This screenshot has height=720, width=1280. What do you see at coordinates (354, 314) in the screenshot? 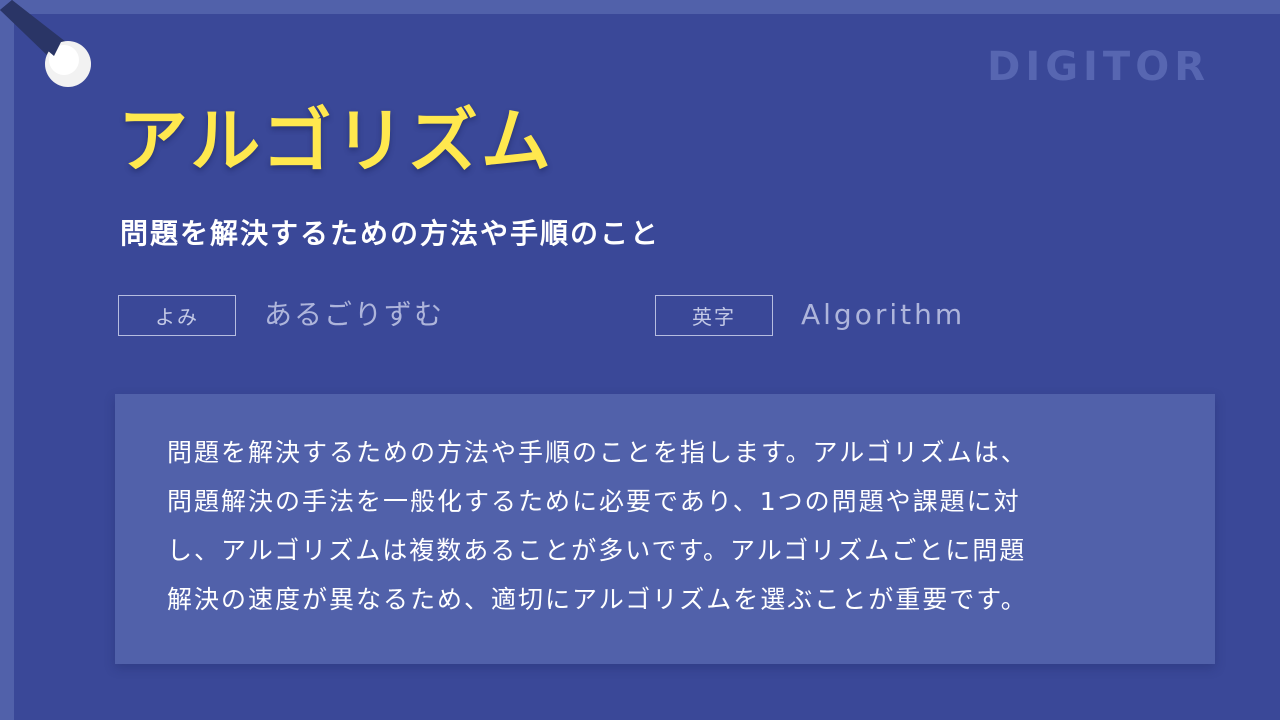
I see `reading-value: あるごりずむ` at bounding box center [354, 314].